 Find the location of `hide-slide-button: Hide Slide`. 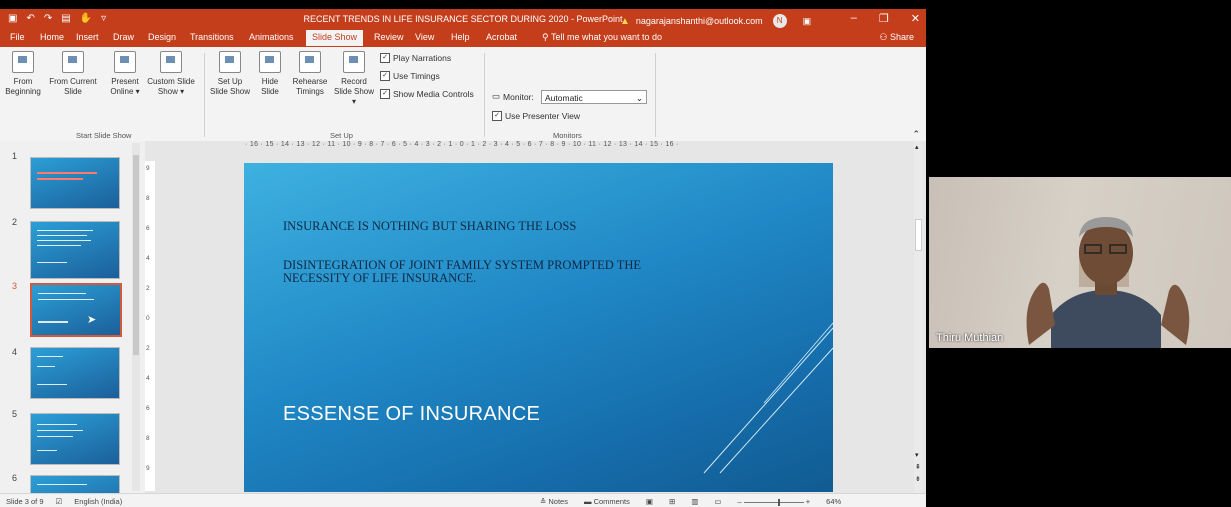

hide-slide-button: Hide Slide is located at coordinates (270, 74).